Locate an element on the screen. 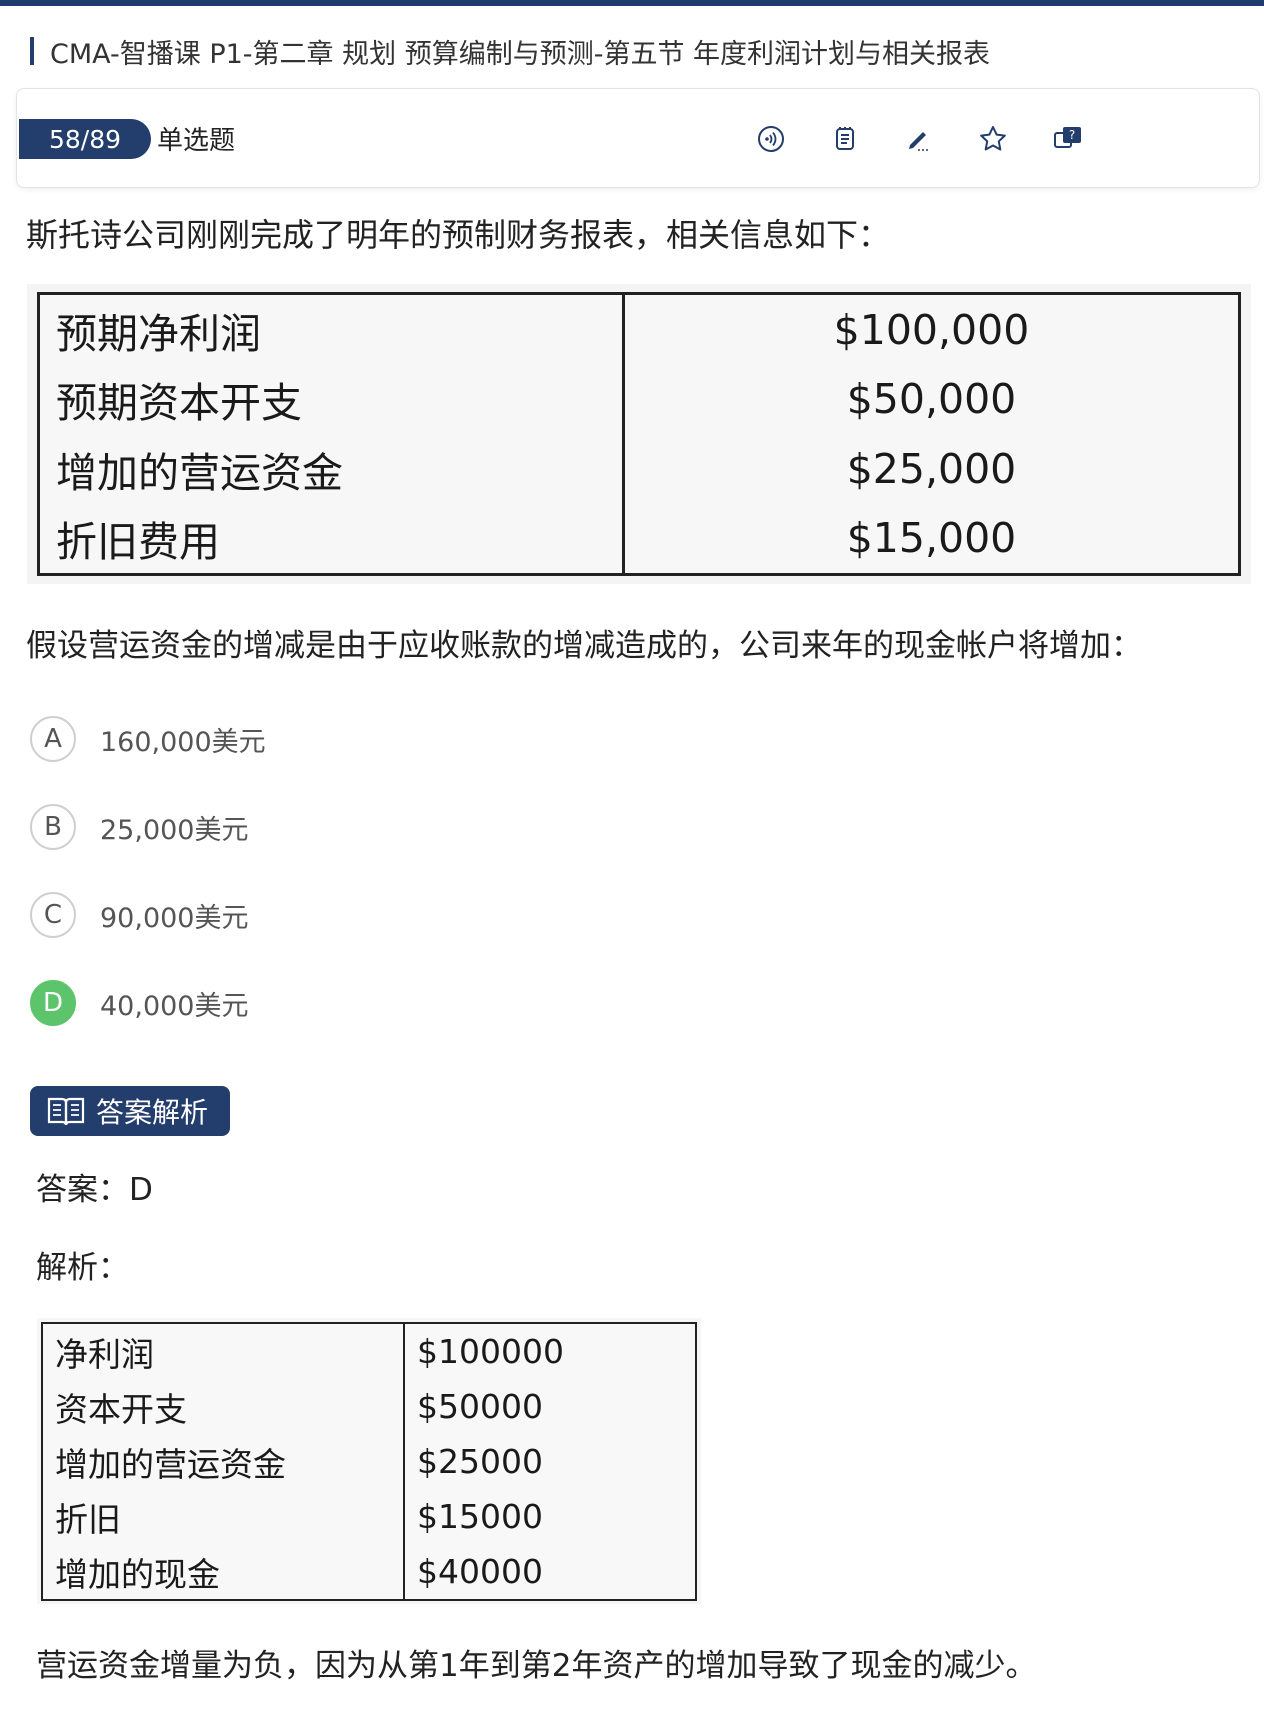  option-letter: B is located at coordinates (53, 827).